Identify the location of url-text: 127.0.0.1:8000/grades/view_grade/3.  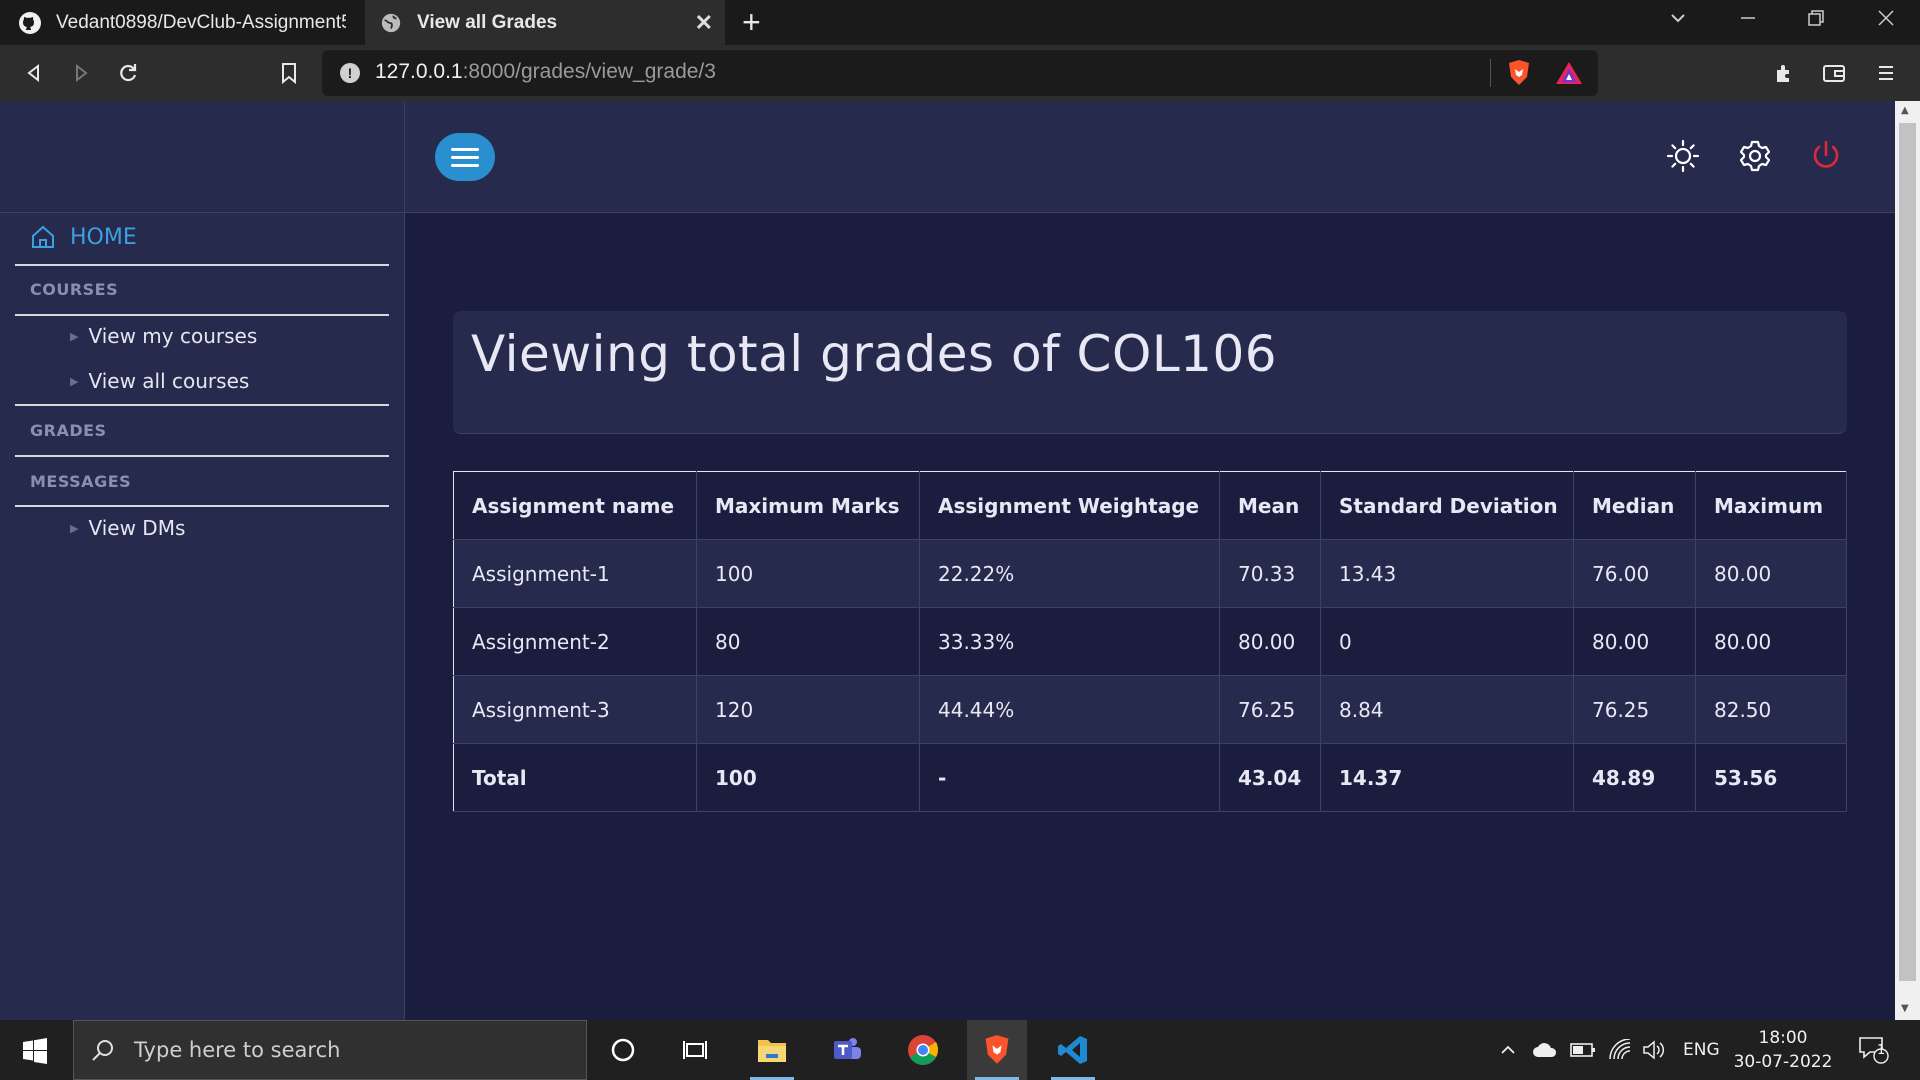
(545, 72).